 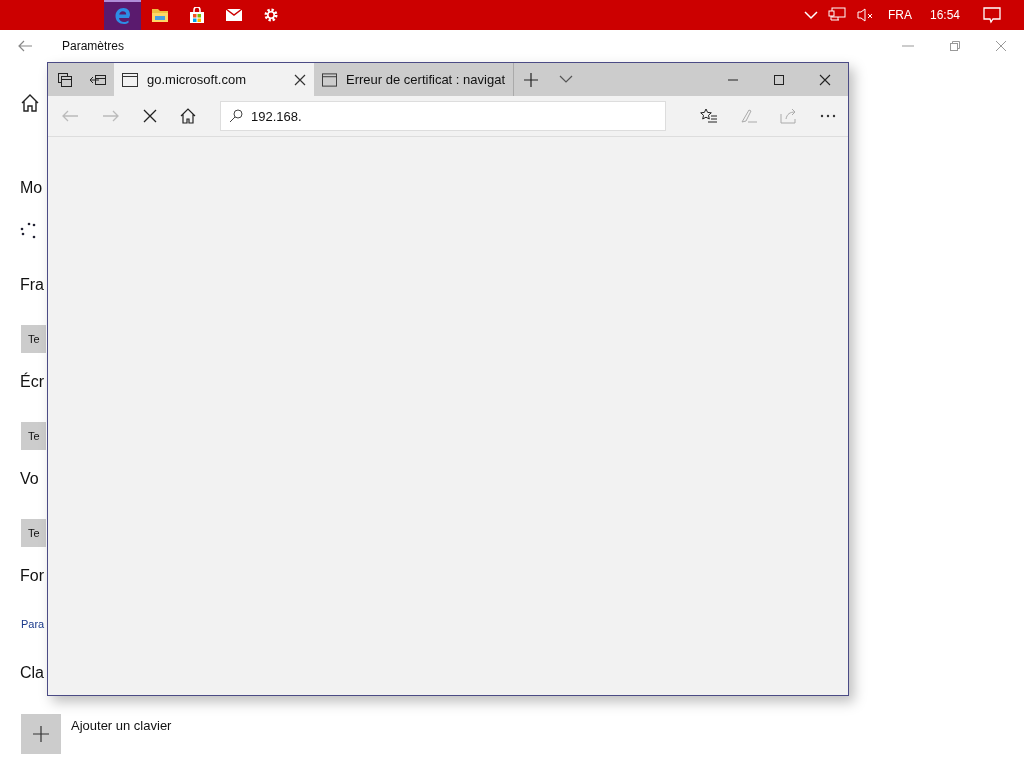 I want to click on chevron-down-icon, so click(x=566, y=79).